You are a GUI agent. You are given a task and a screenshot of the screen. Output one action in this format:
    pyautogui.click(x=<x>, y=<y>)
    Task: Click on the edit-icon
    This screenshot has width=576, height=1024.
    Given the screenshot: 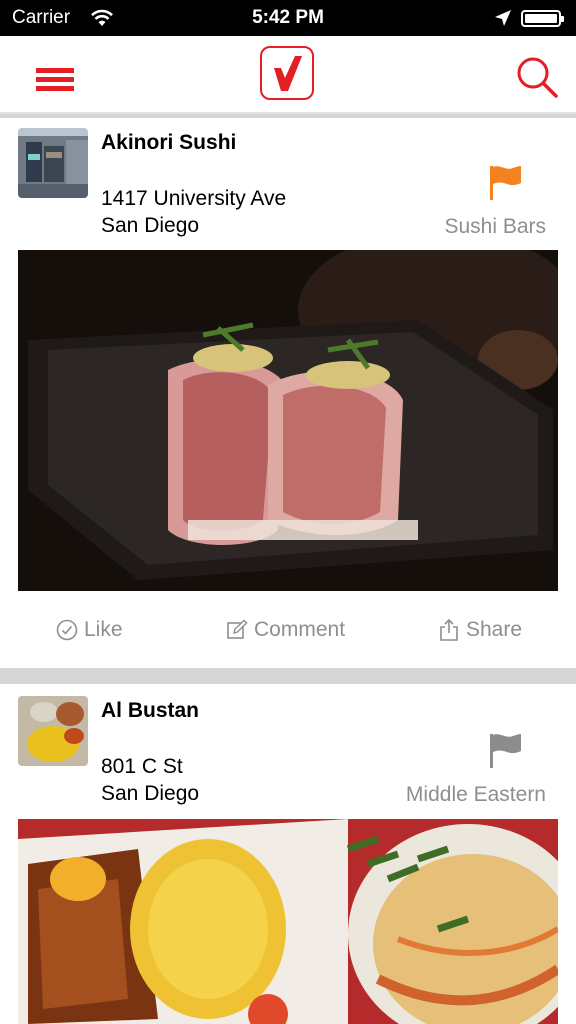 What is the action you would take?
    pyautogui.click(x=237, y=629)
    